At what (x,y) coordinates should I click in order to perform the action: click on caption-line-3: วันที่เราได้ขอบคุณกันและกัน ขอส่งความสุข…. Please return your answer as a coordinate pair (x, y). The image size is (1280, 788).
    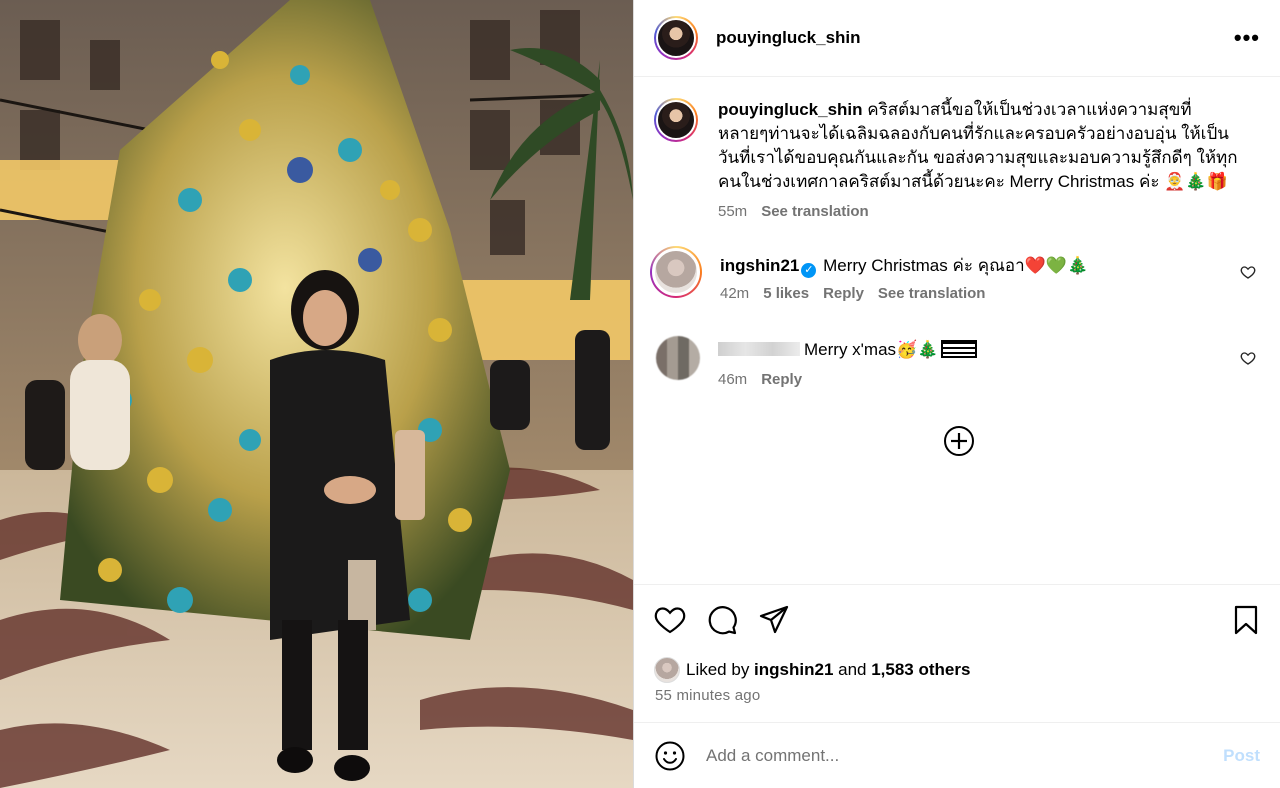
    Looking at the image, I should click on (978, 157).